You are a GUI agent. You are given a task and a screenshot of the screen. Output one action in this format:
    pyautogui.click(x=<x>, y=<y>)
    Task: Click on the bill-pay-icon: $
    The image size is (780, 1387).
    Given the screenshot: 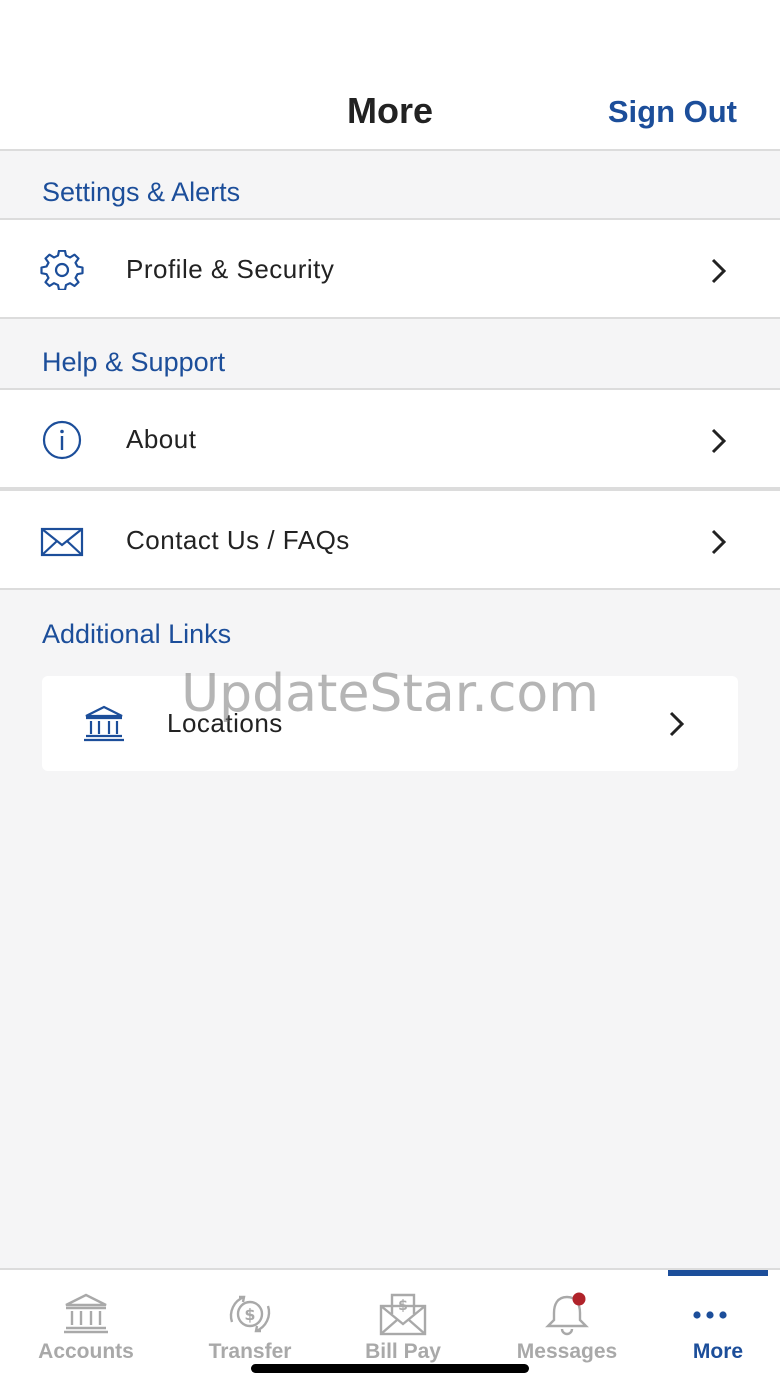 What is the action you would take?
    pyautogui.click(x=403, y=1314)
    